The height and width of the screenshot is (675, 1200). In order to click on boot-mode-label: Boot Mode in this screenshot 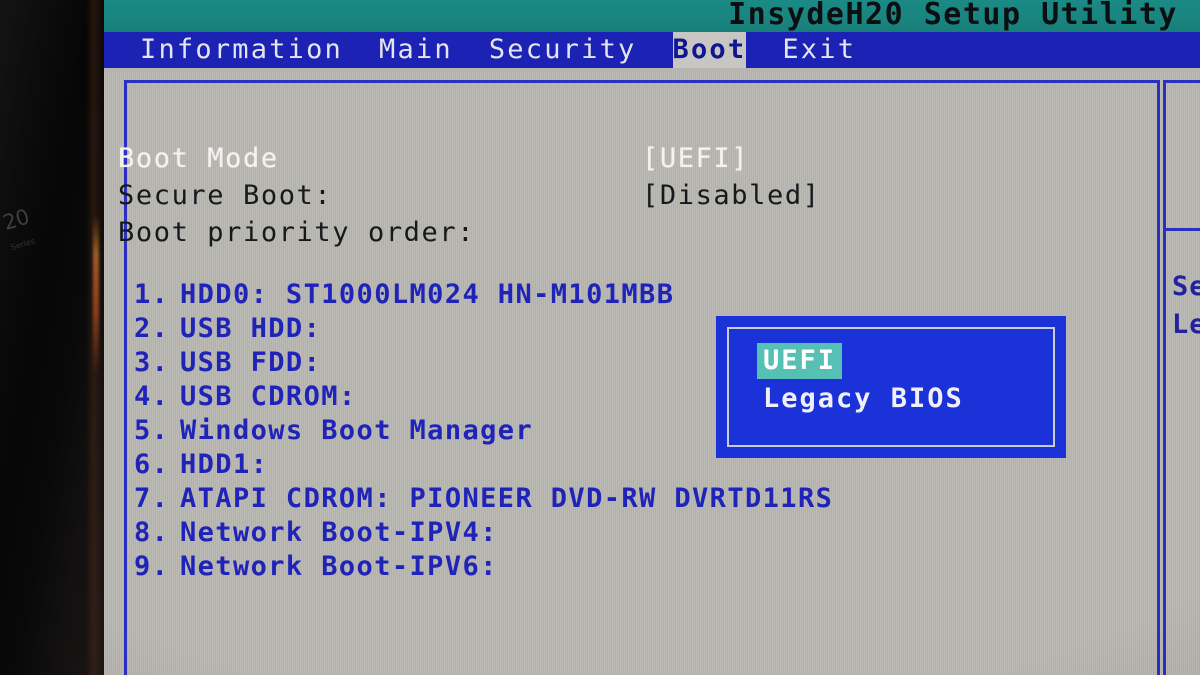, I will do `click(198, 158)`.